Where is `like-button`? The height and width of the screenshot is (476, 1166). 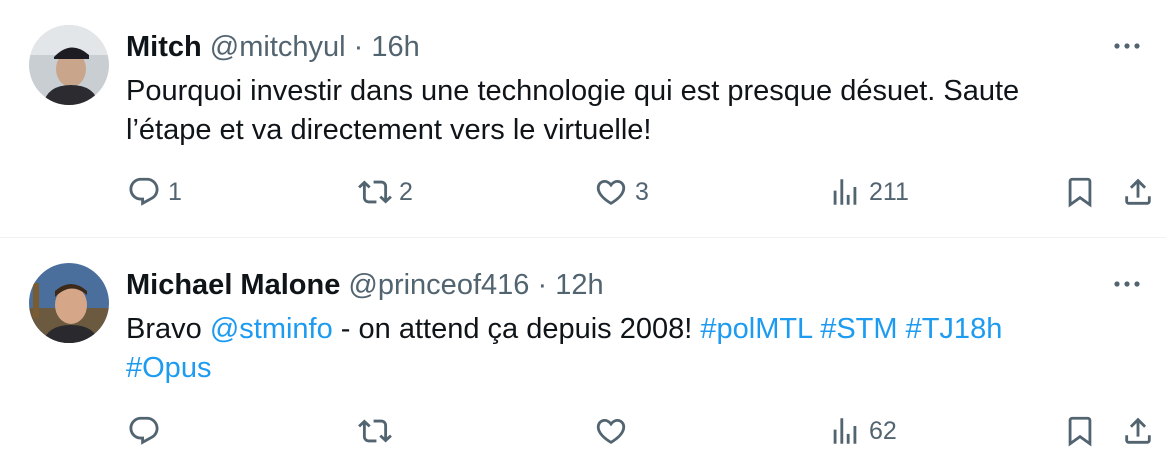
like-button is located at coordinates (611, 431).